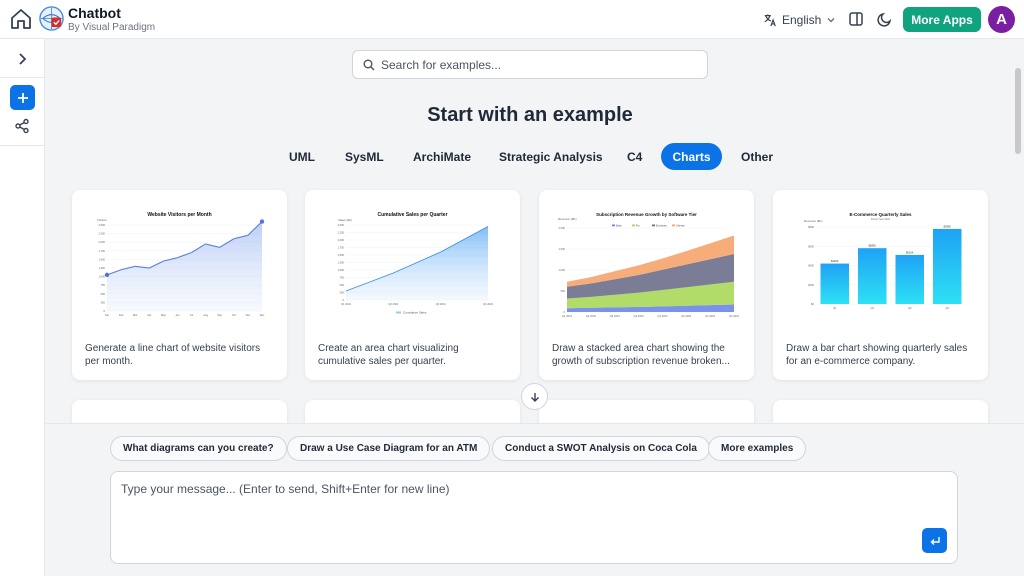  Describe the element at coordinates (102, 220) in the screenshot. I see `y-axis-label: Visitors` at that location.